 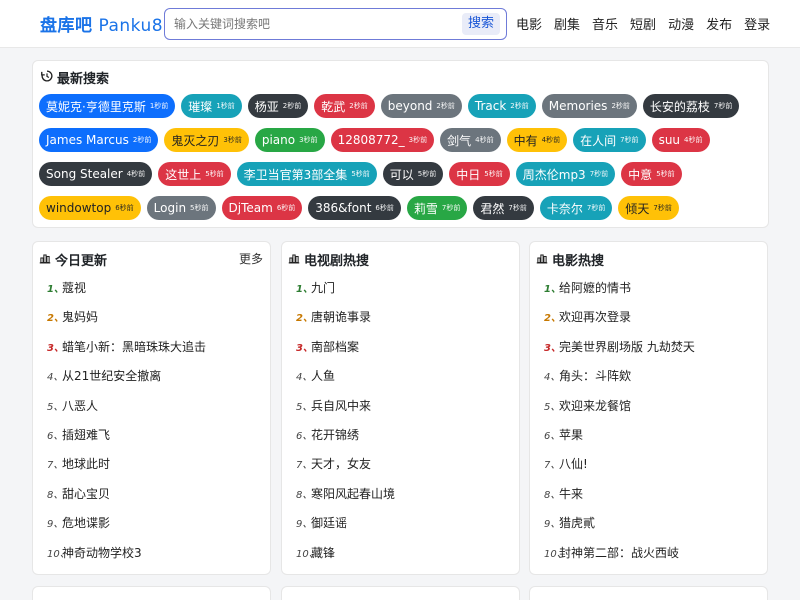 I want to click on rank-number: 9、, so click(x=552, y=525).